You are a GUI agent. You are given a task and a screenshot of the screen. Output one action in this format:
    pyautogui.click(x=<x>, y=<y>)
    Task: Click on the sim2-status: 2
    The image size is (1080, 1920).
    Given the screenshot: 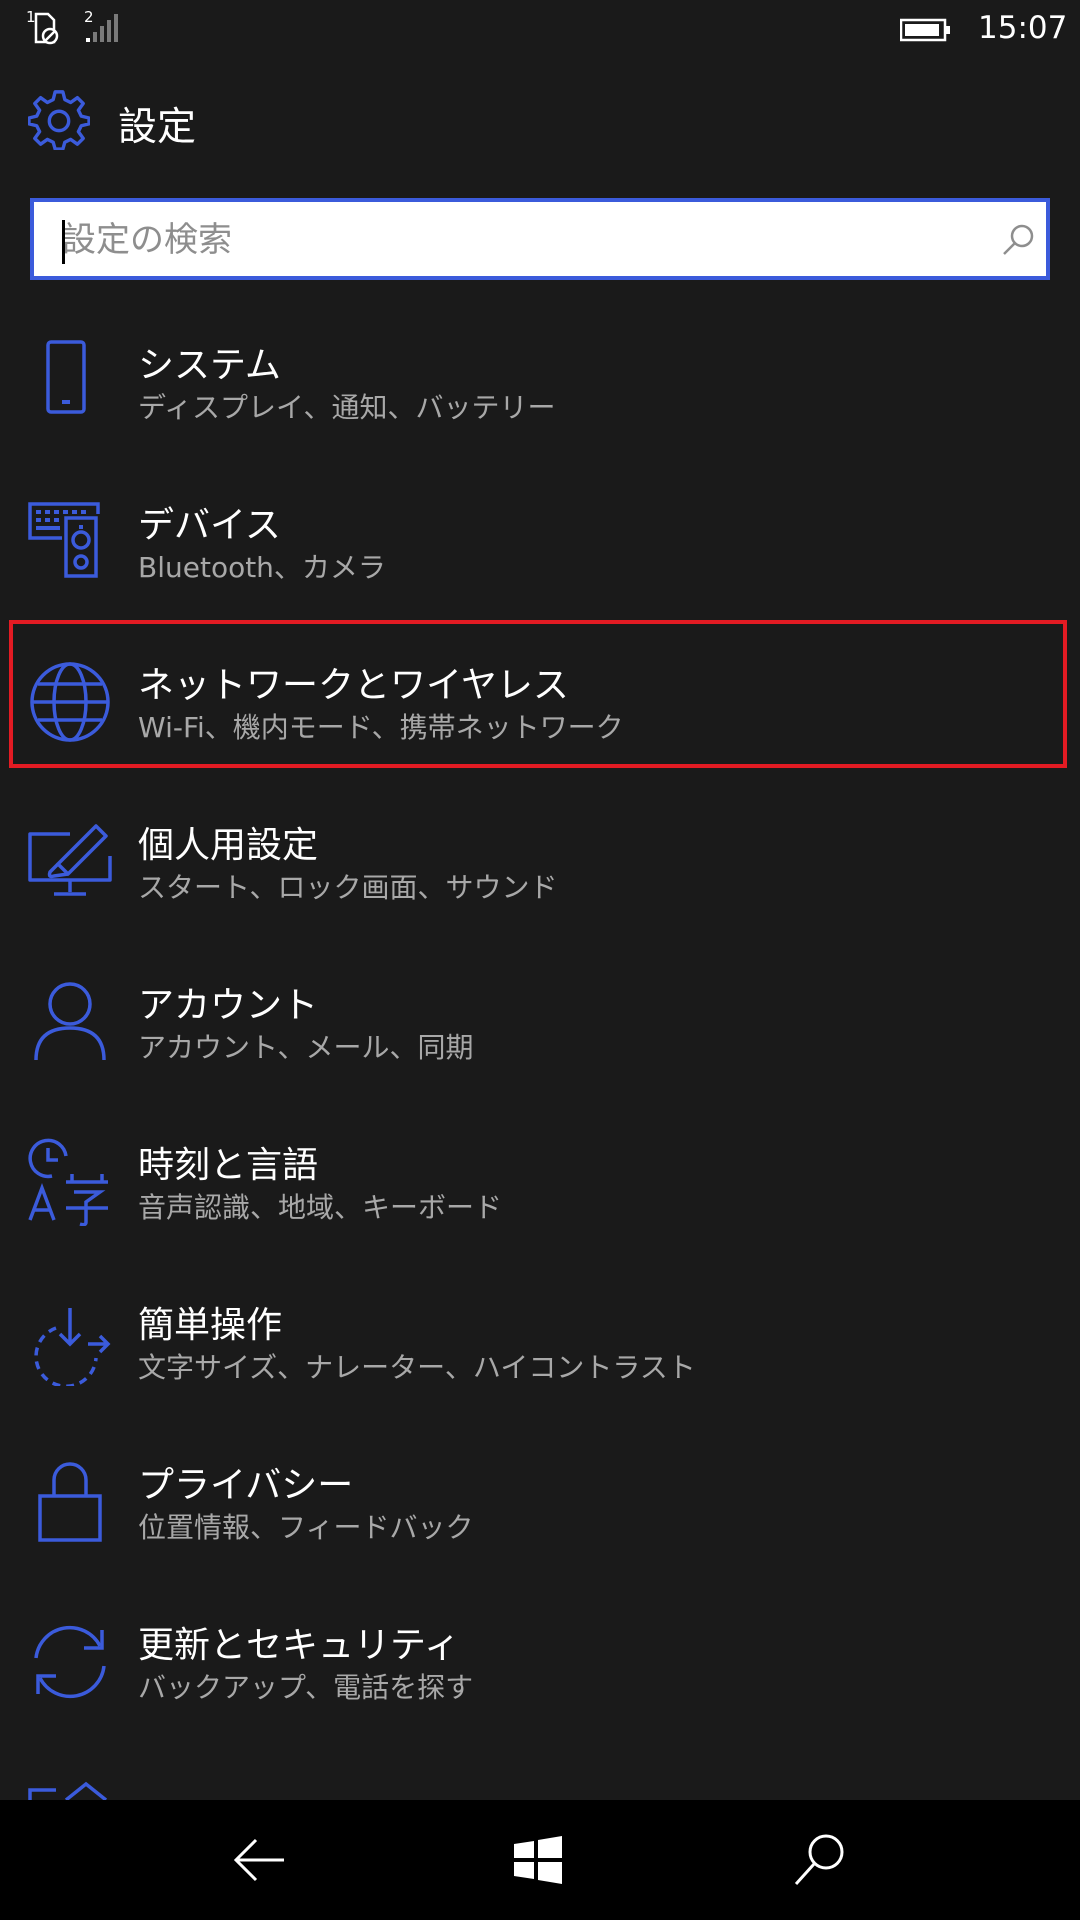 What is the action you would take?
    pyautogui.click(x=106, y=28)
    